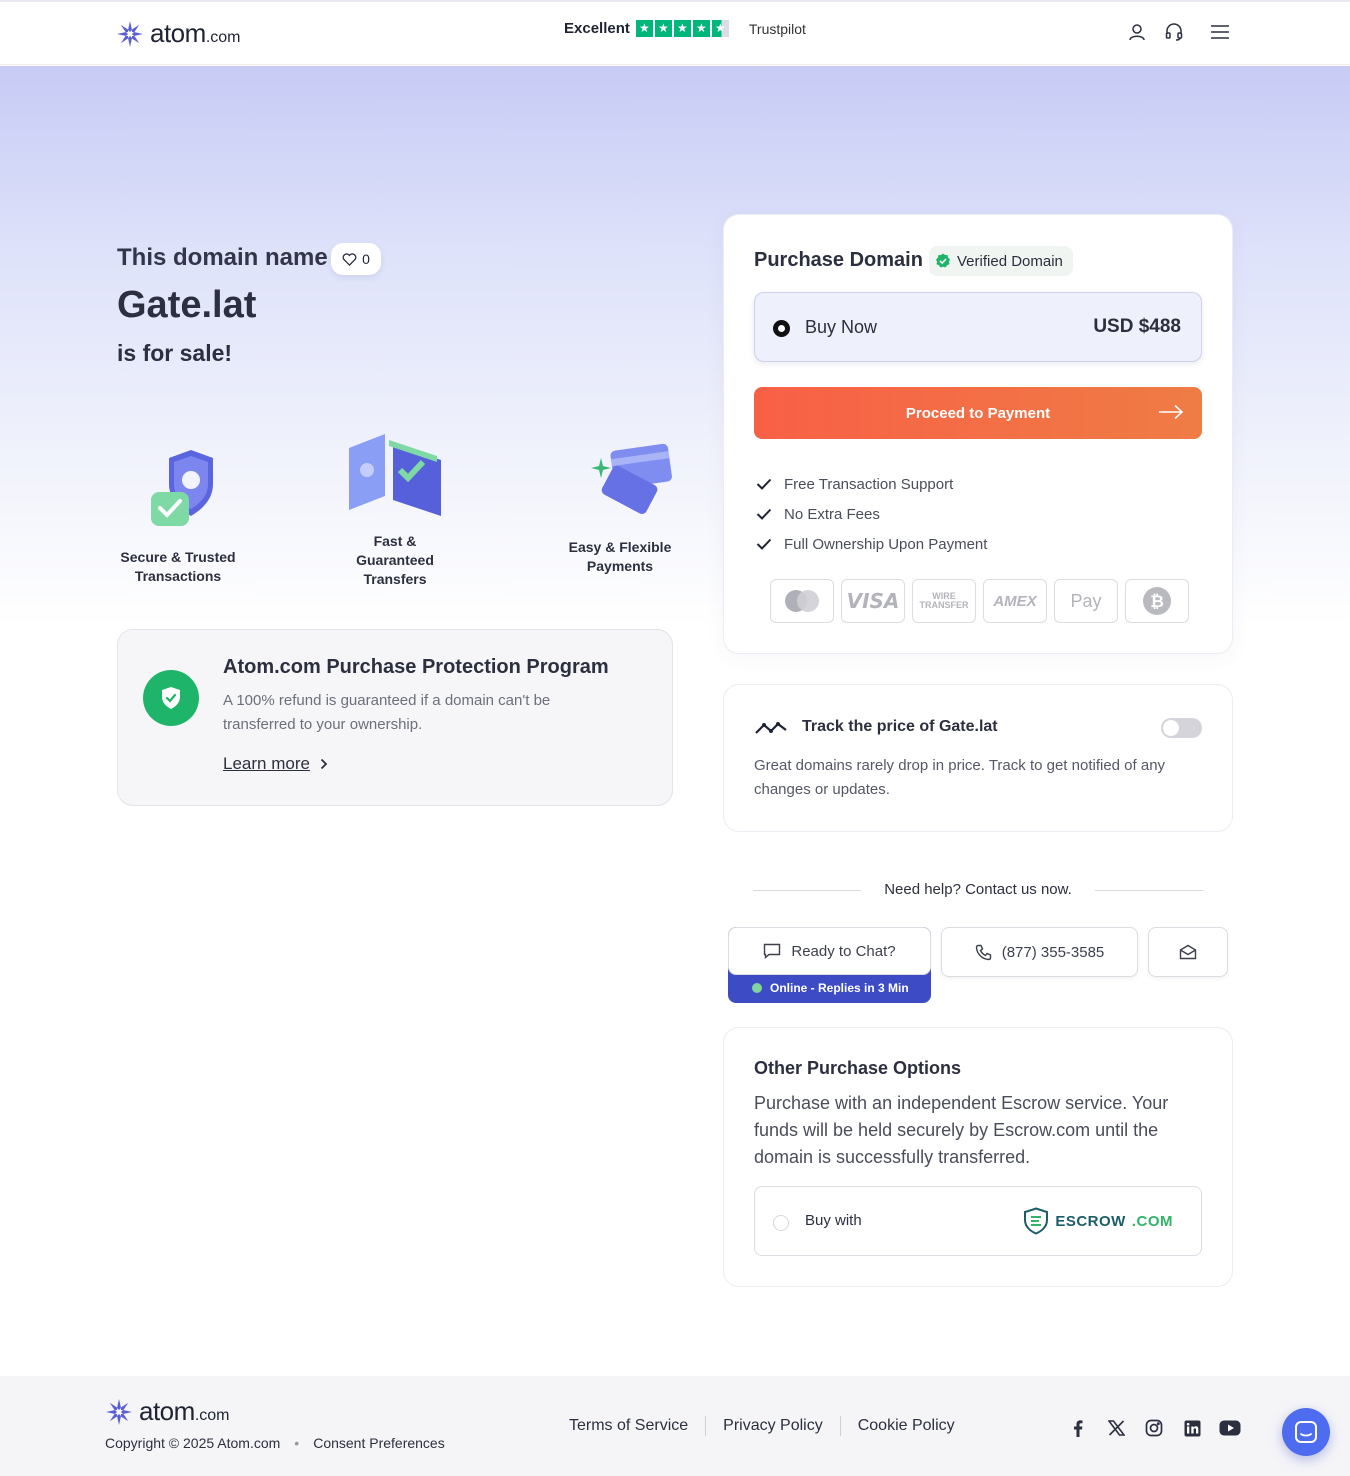 Image resolution: width=1350 pixels, height=1476 pixels. What do you see at coordinates (978, 327) in the screenshot?
I see `buy-now-option: Buy Now USD $488` at bounding box center [978, 327].